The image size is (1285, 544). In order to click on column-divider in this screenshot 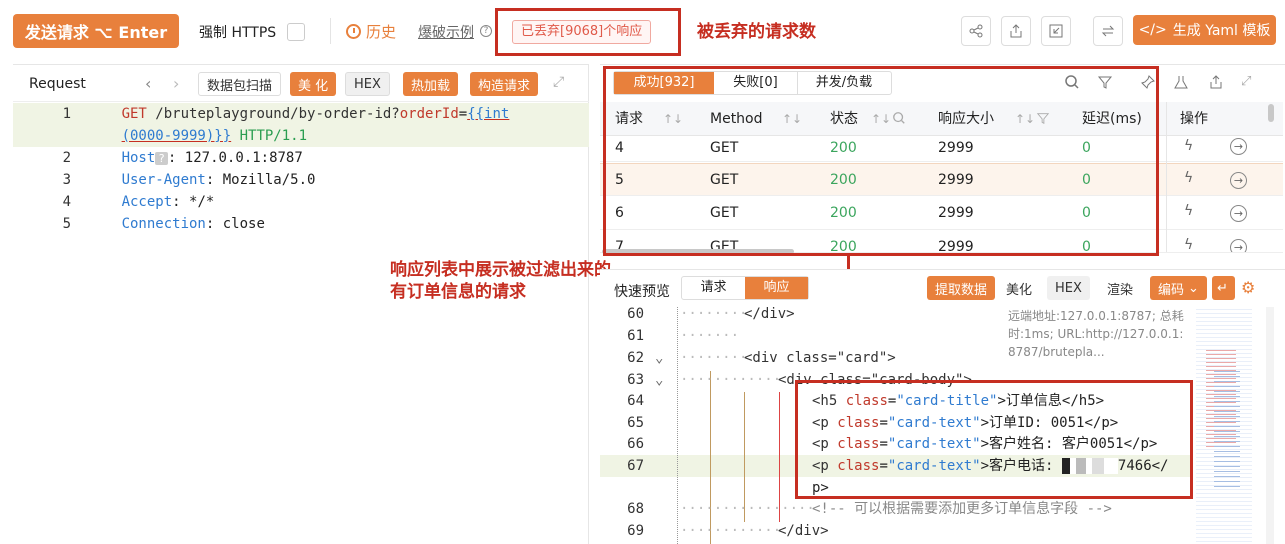, I will do `click(1166, 177)`.